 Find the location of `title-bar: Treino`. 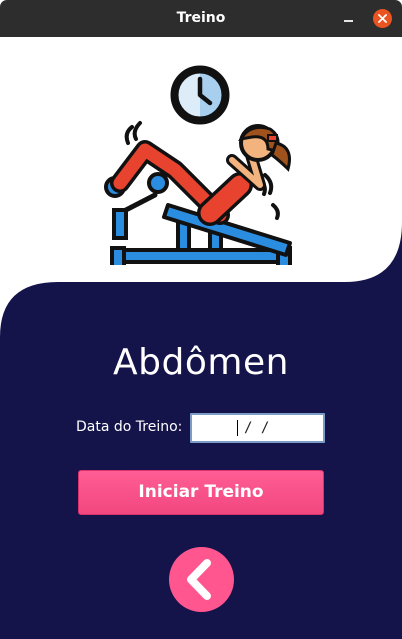

title-bar: Treino is located at coordinates (201, 18).